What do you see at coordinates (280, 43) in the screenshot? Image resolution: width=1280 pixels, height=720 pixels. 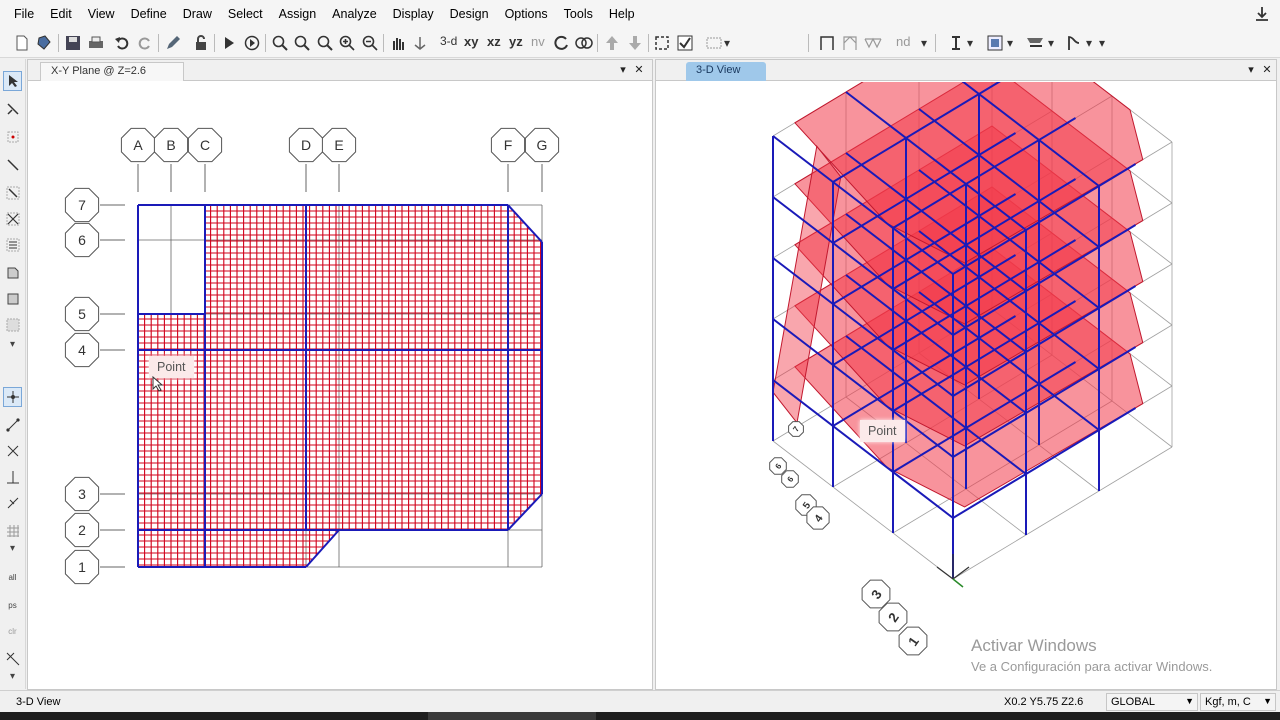 I see `zoom-window-icon` at bounding box center [280, 43].